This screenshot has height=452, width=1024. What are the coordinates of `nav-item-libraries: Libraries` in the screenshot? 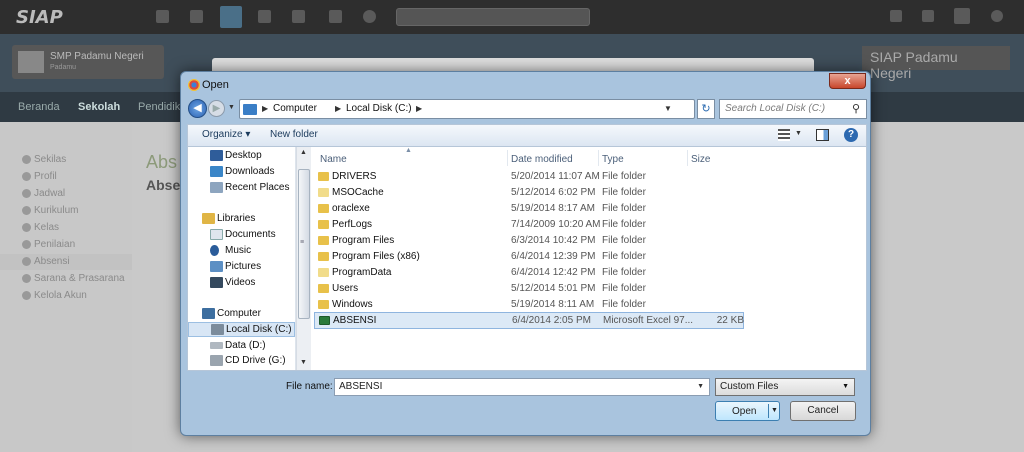 It's located at (247, 219).